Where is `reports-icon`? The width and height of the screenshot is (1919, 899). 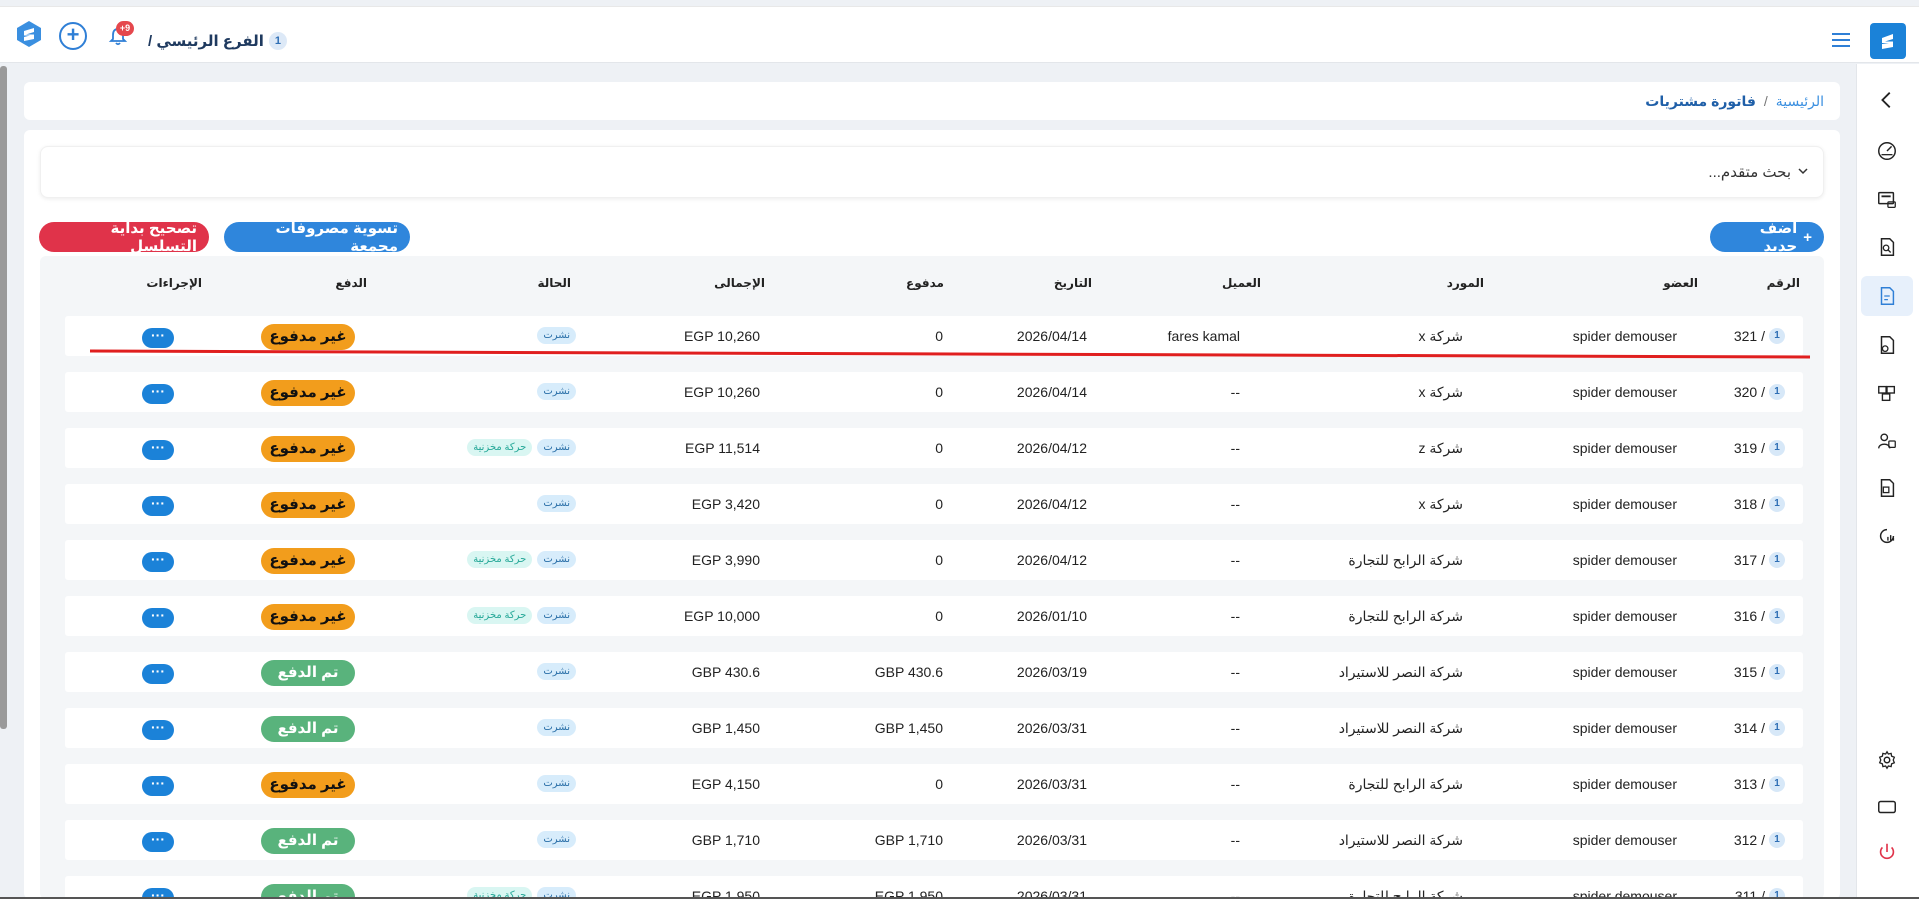 reports-icon is located at coordinates (1887, 536).